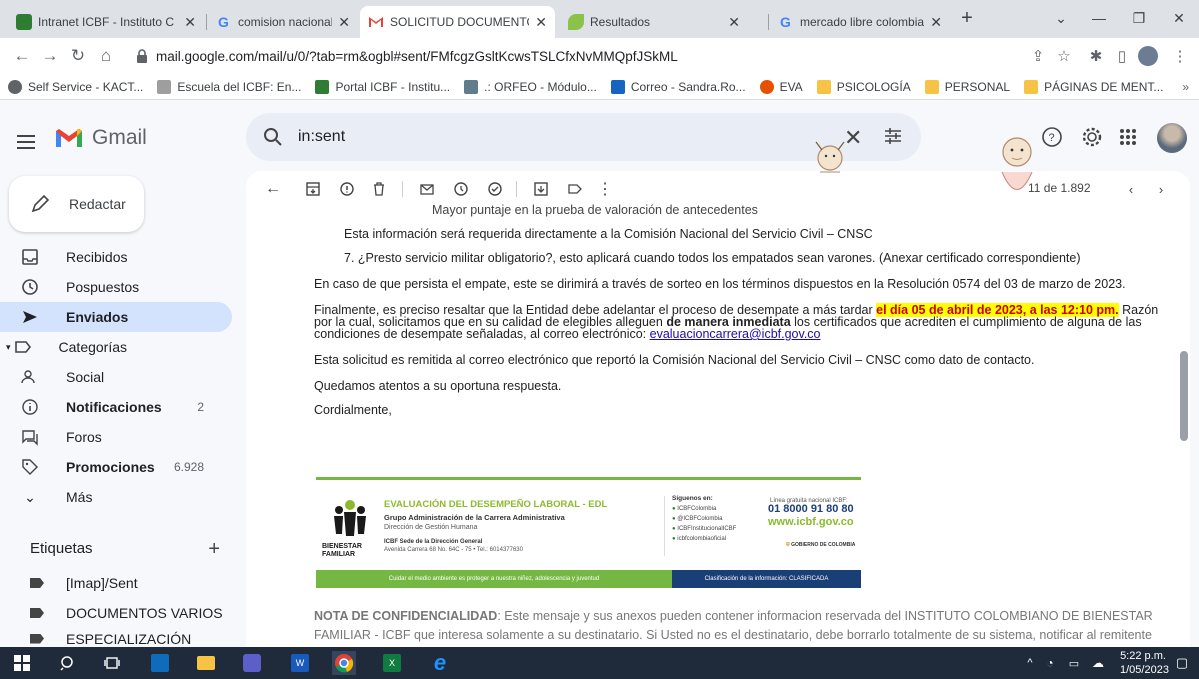 This screenshot has height=679, width=1199. What do you see at coordinates (1184, 396) in the screenshot?
I see `scrollbar-thumb` at bounding box center [1184, 396].